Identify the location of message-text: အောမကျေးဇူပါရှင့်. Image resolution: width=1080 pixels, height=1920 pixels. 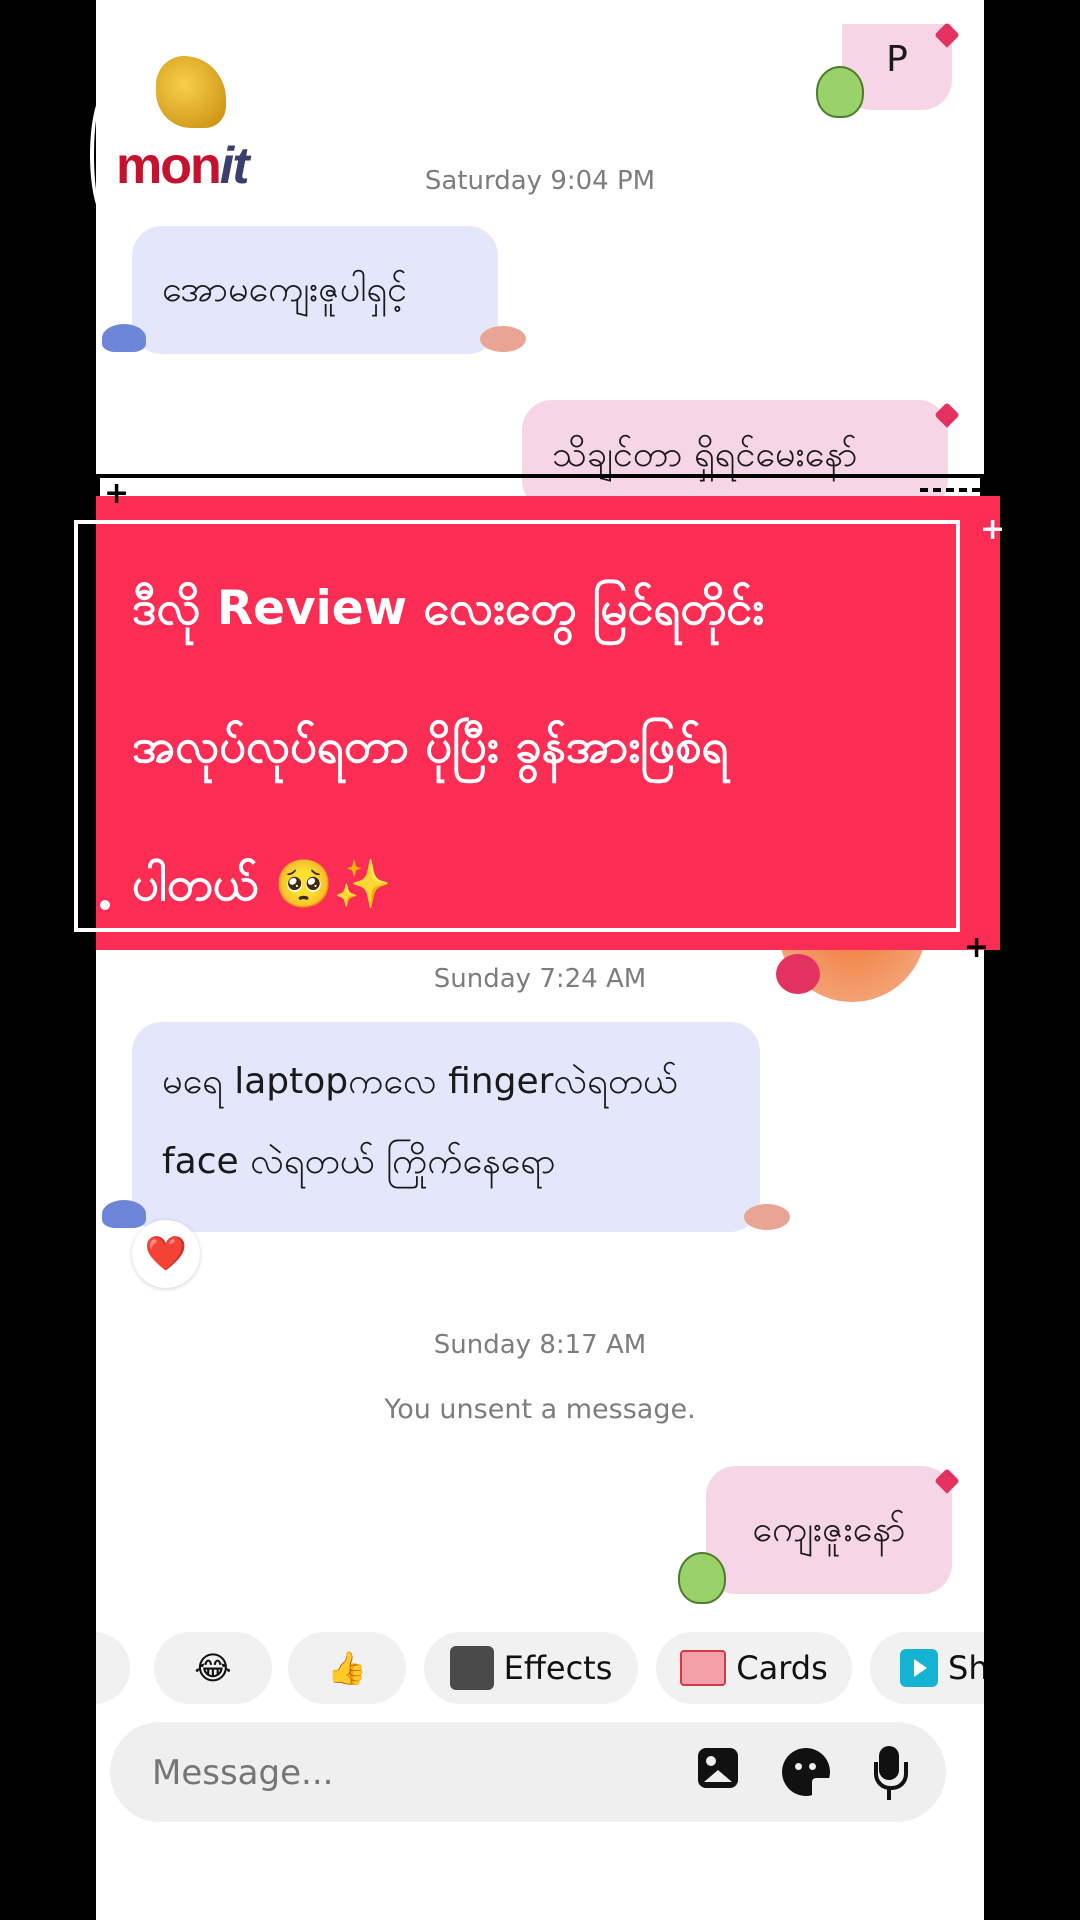
(284, 289).